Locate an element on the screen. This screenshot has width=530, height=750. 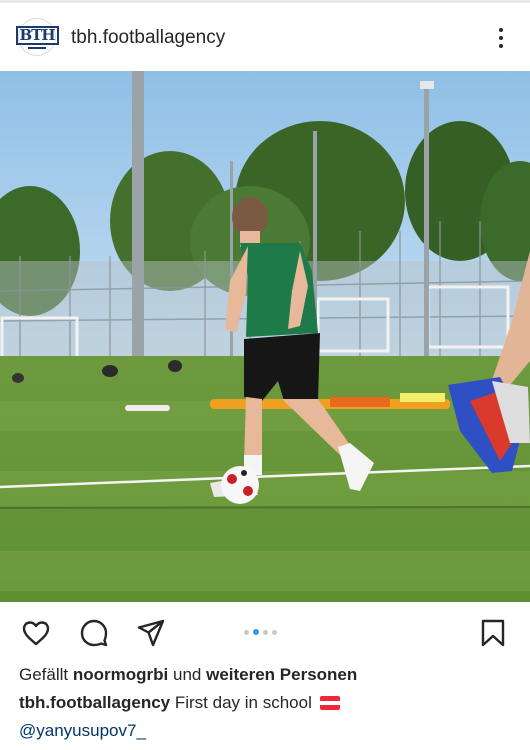
caption-text-body: First day in school is located at coordinates (243, 702).